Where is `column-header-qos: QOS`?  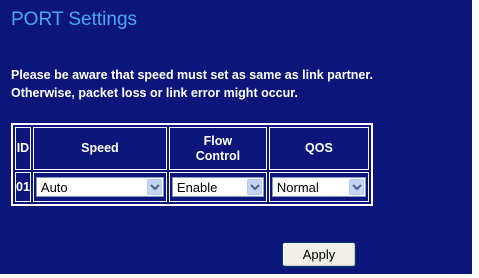
column-header-qos: QOS is located at coordinates (318, 148).